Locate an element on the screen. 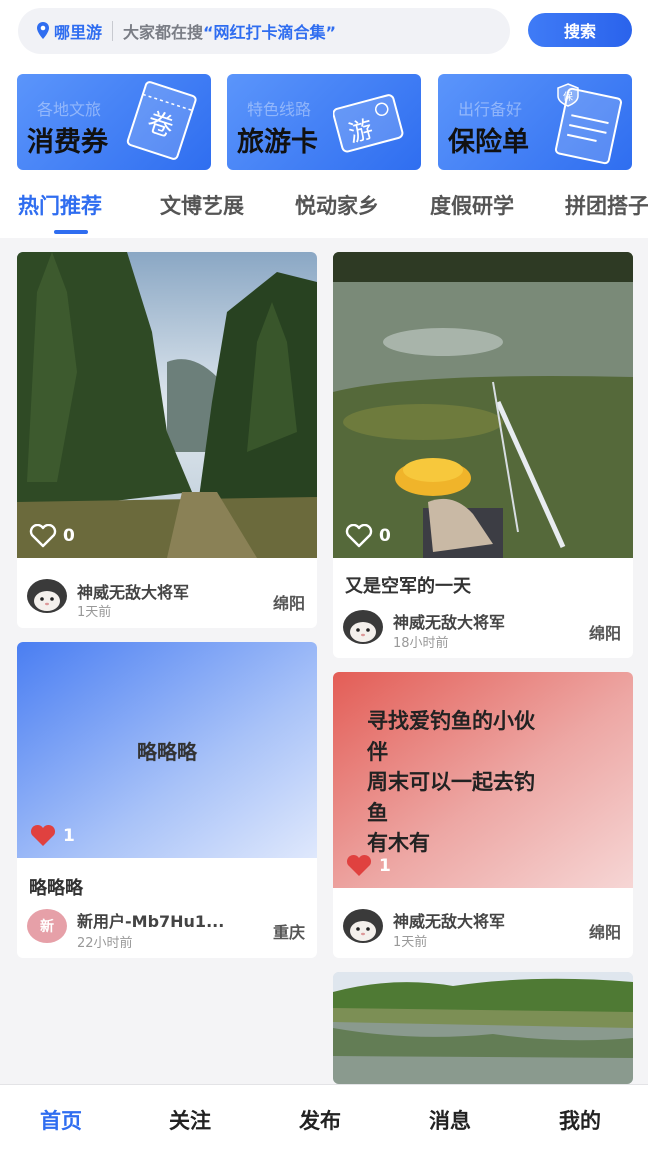 The height and width of the screenshot is (1152, 648). service-subtitle: 特色线路 is located at coordinates (279, 109).